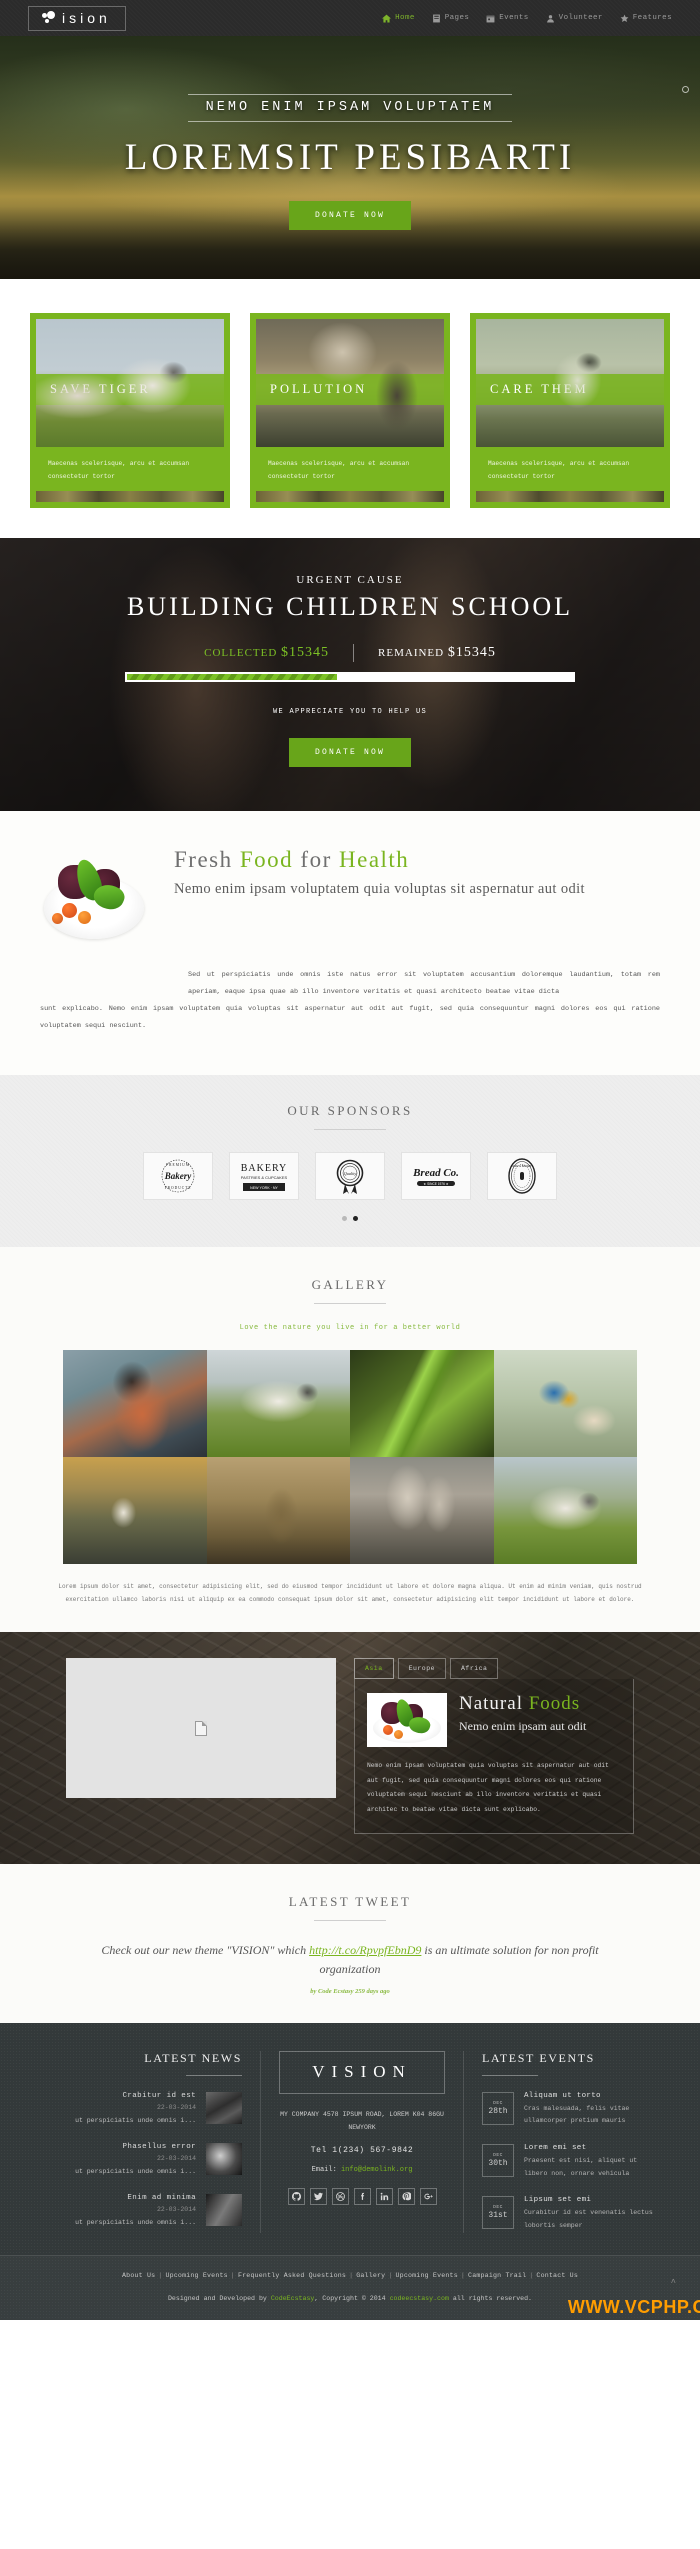 The image size is (700, 2549). I want to click on sponsor-bread-co: Bread Co. ★ SINCE 1976 ★, so click(436, 1175).